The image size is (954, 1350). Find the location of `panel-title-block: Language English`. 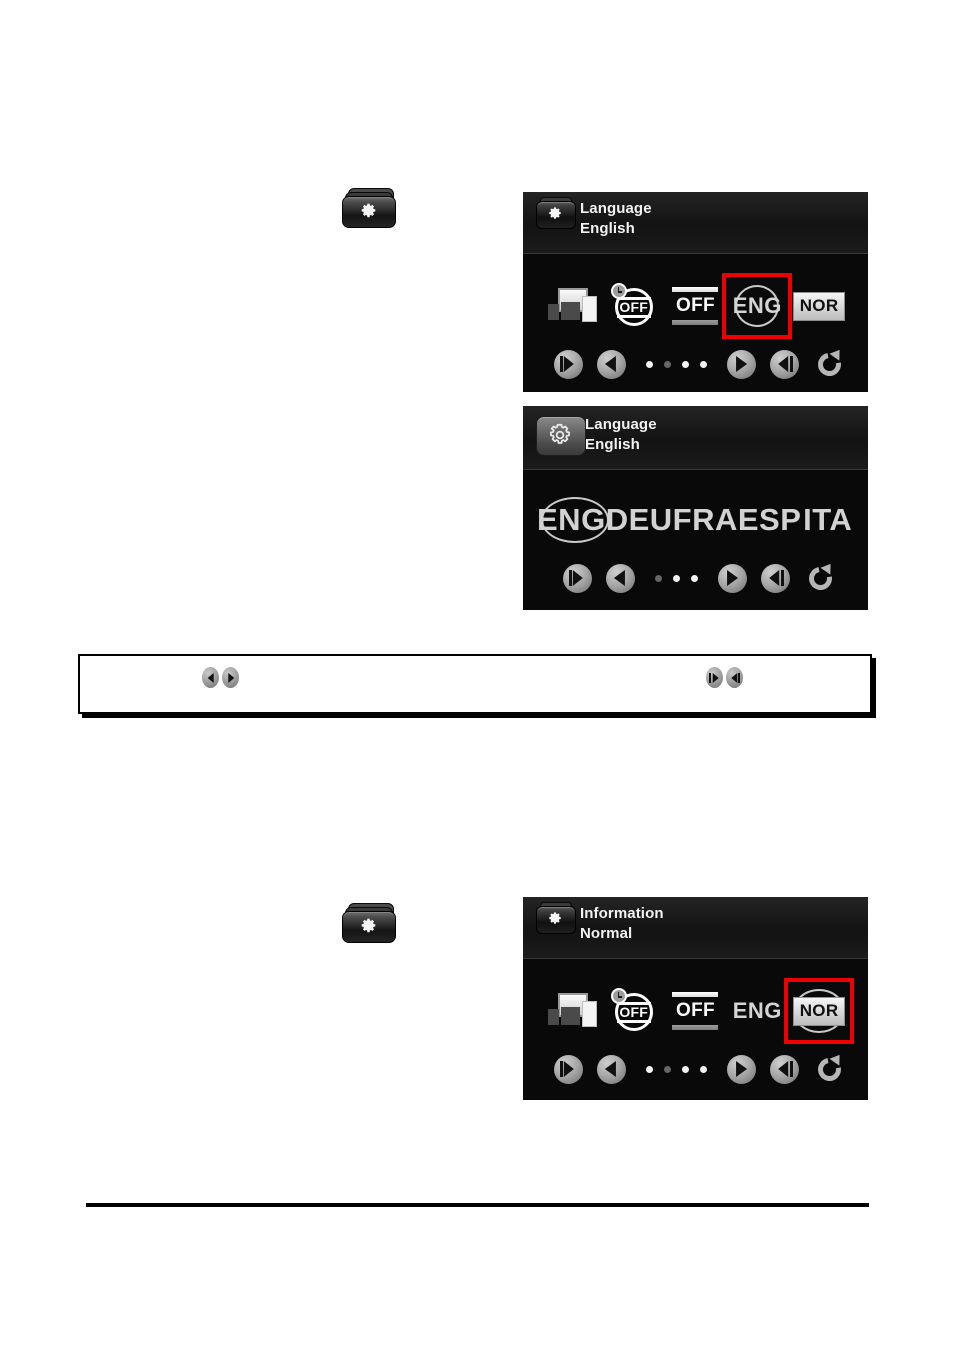

panel-title-block: Language English is located at coordinates (616, 219).